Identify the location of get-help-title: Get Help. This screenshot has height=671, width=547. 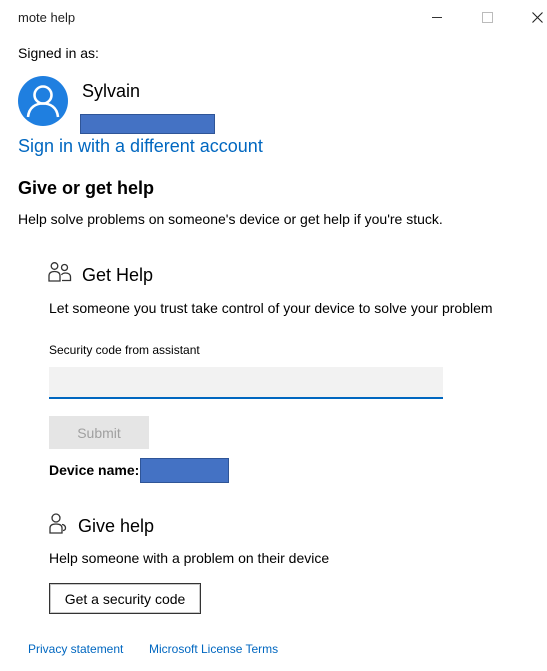
(118, 275).